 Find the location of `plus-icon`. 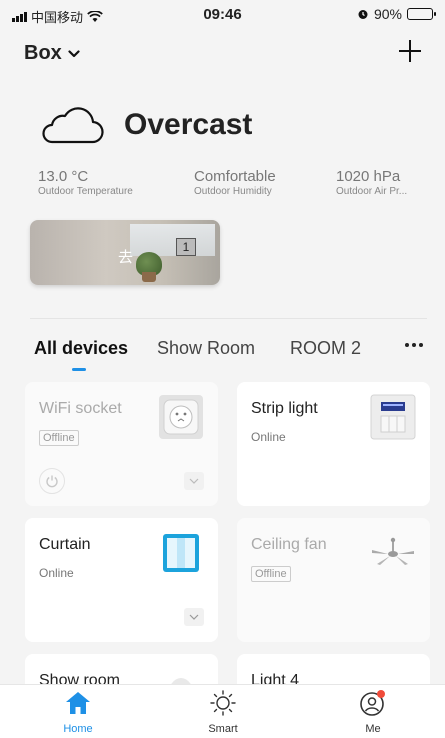

plus-icon is located at coordinates (410, 51).